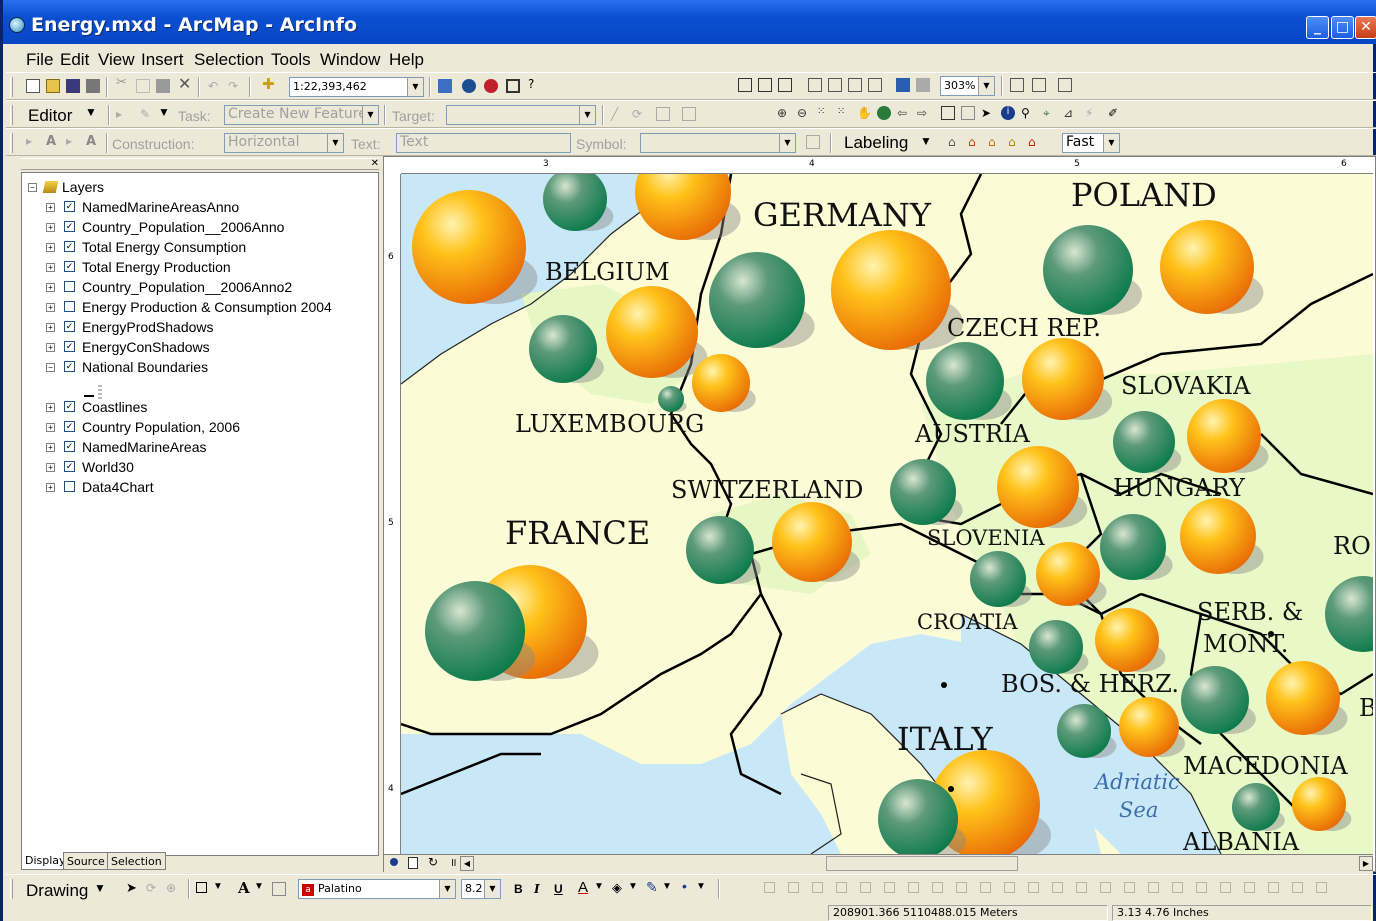 The height and width of the screenshot is (921, 1376). What do you see at coordinates (433, 862) in the screenshot?
I see `refresh-view-icon: ↻` at bounding box center [433, 862].